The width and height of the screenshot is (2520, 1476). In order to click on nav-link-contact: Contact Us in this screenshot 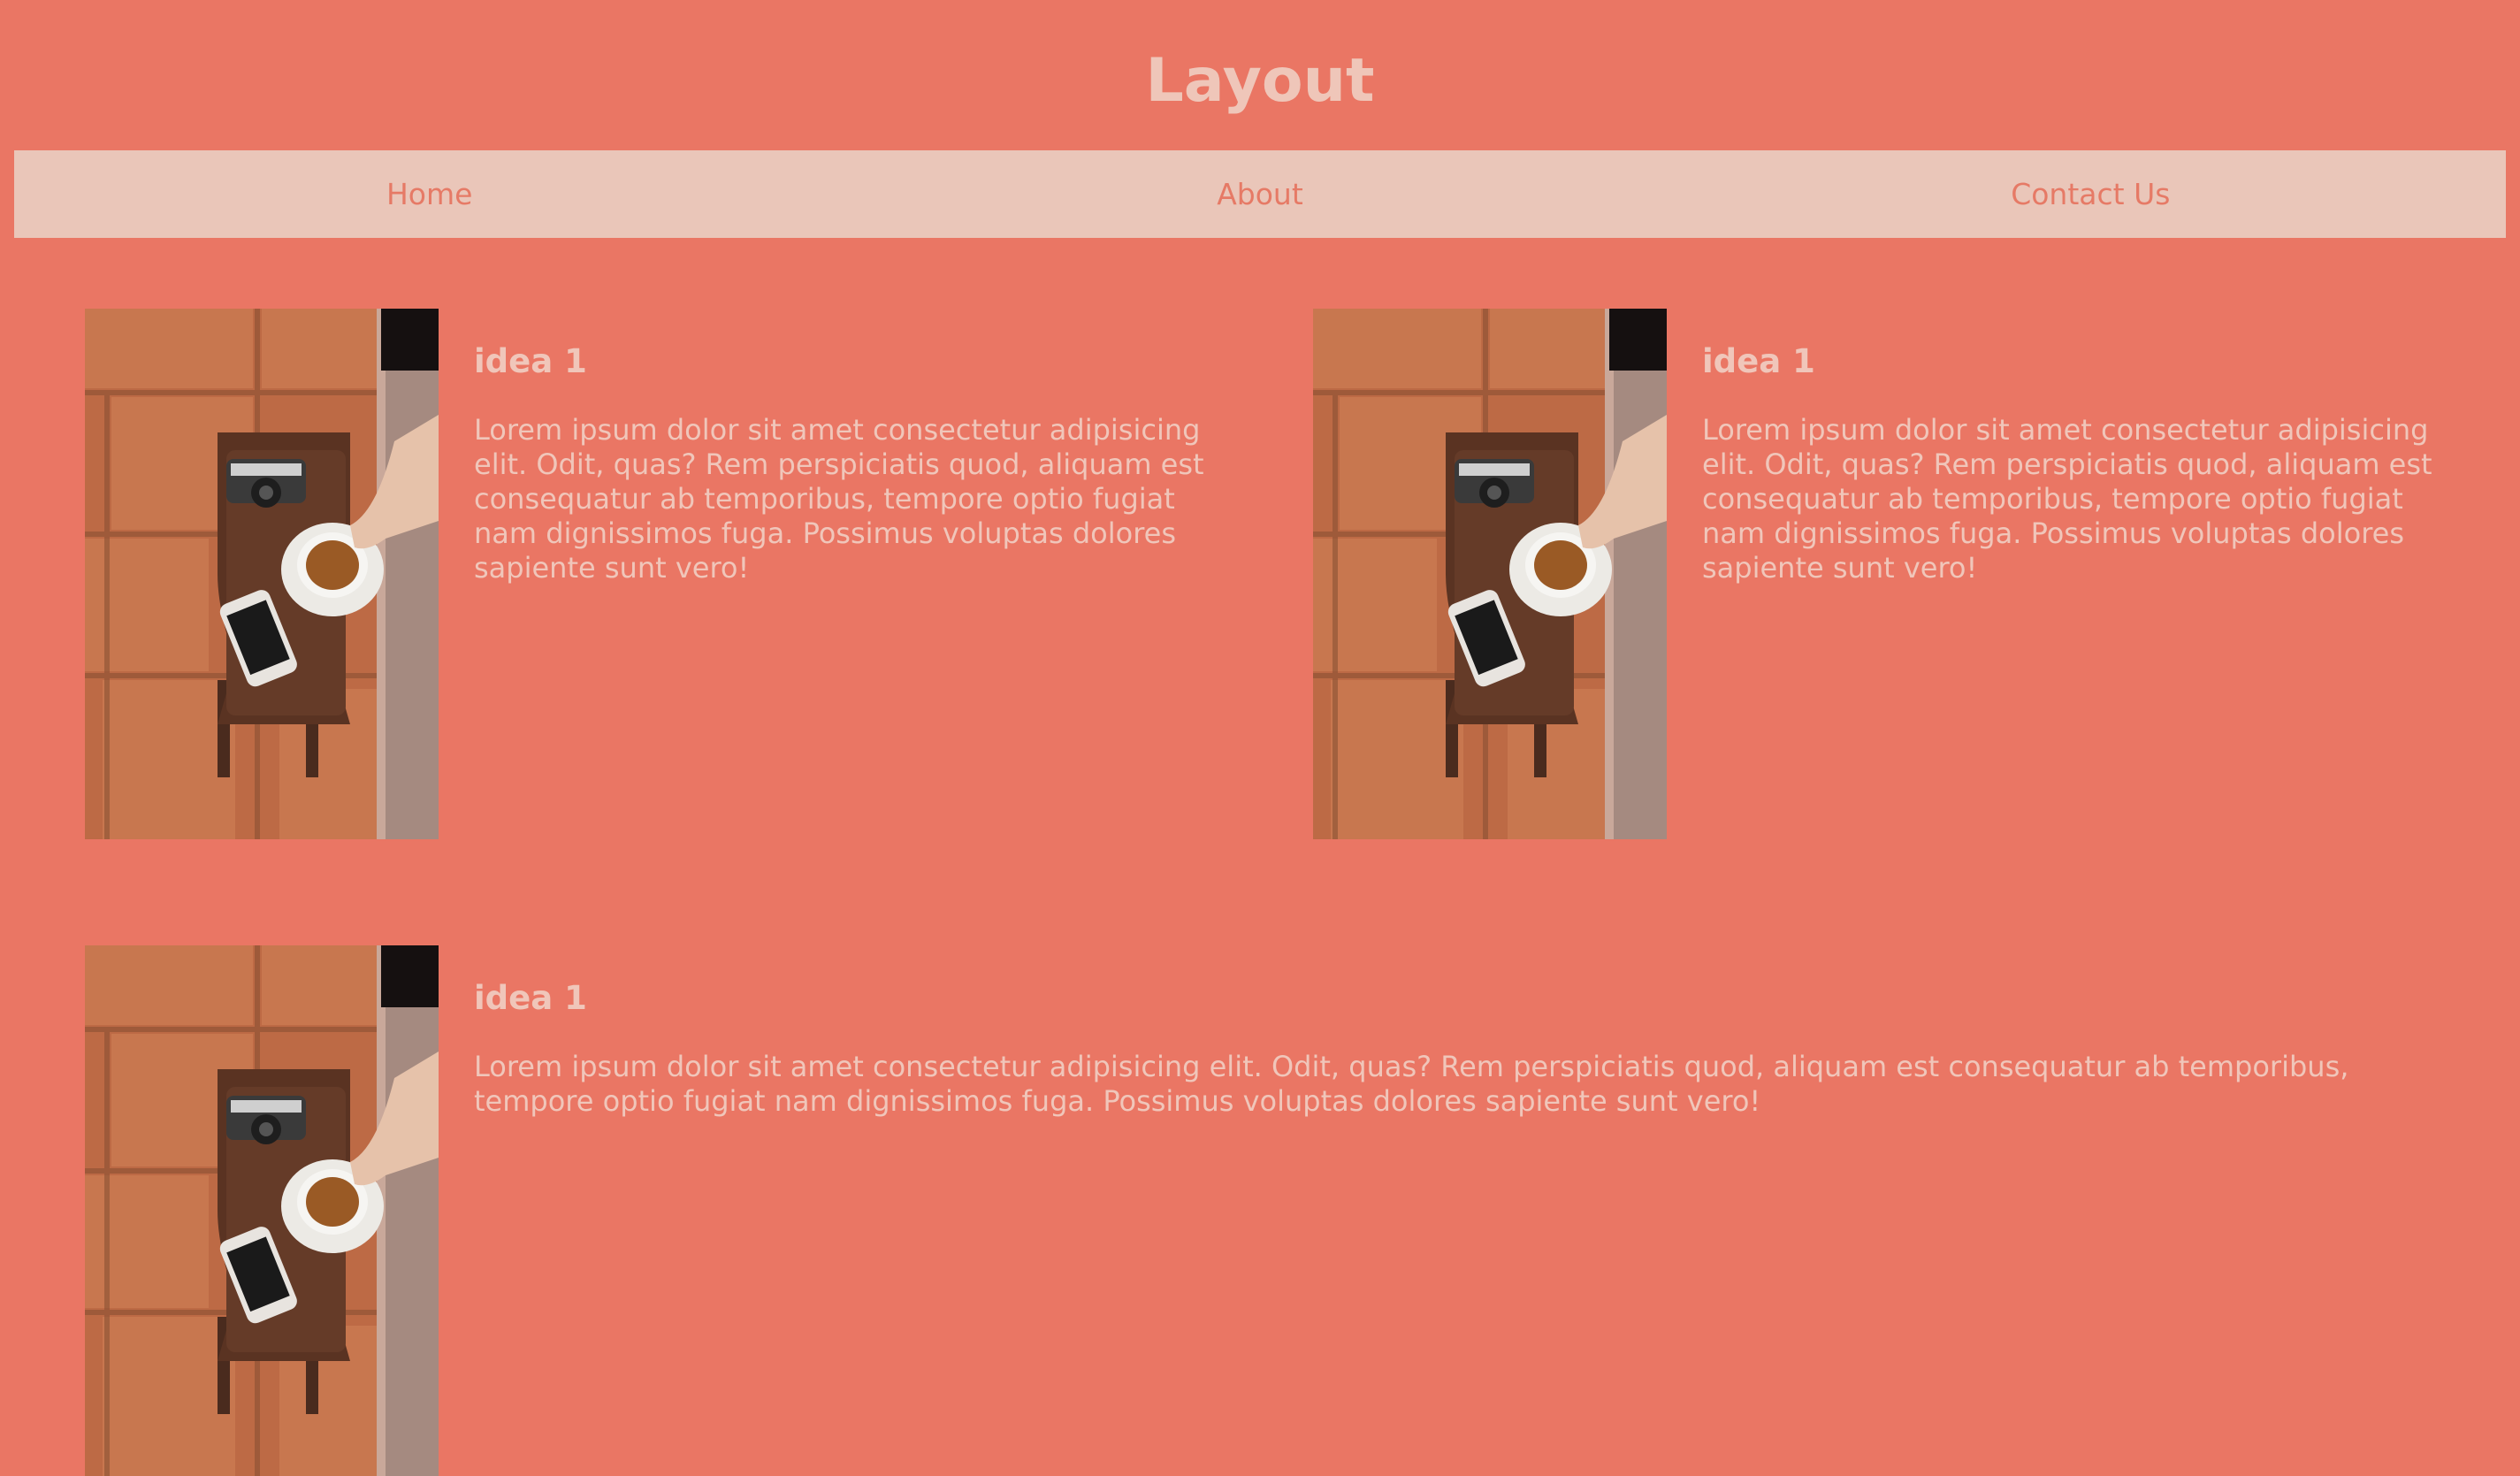, I will do `click(2091, 194)`.